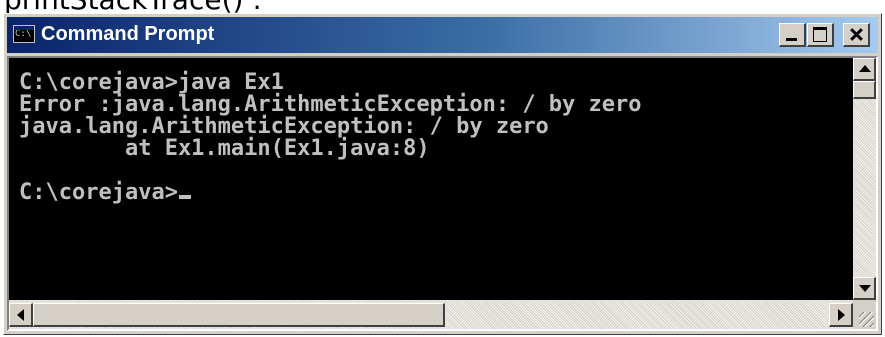 This screenshot has width=885, height=337. I want to click on console-prompt: C:\corejava>, so click(98, 192).